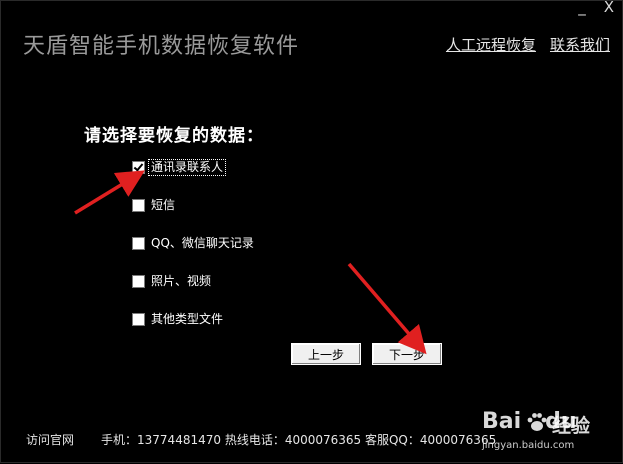  I want to click on option-contacts: 通讯录联系人, so click(194, 178).